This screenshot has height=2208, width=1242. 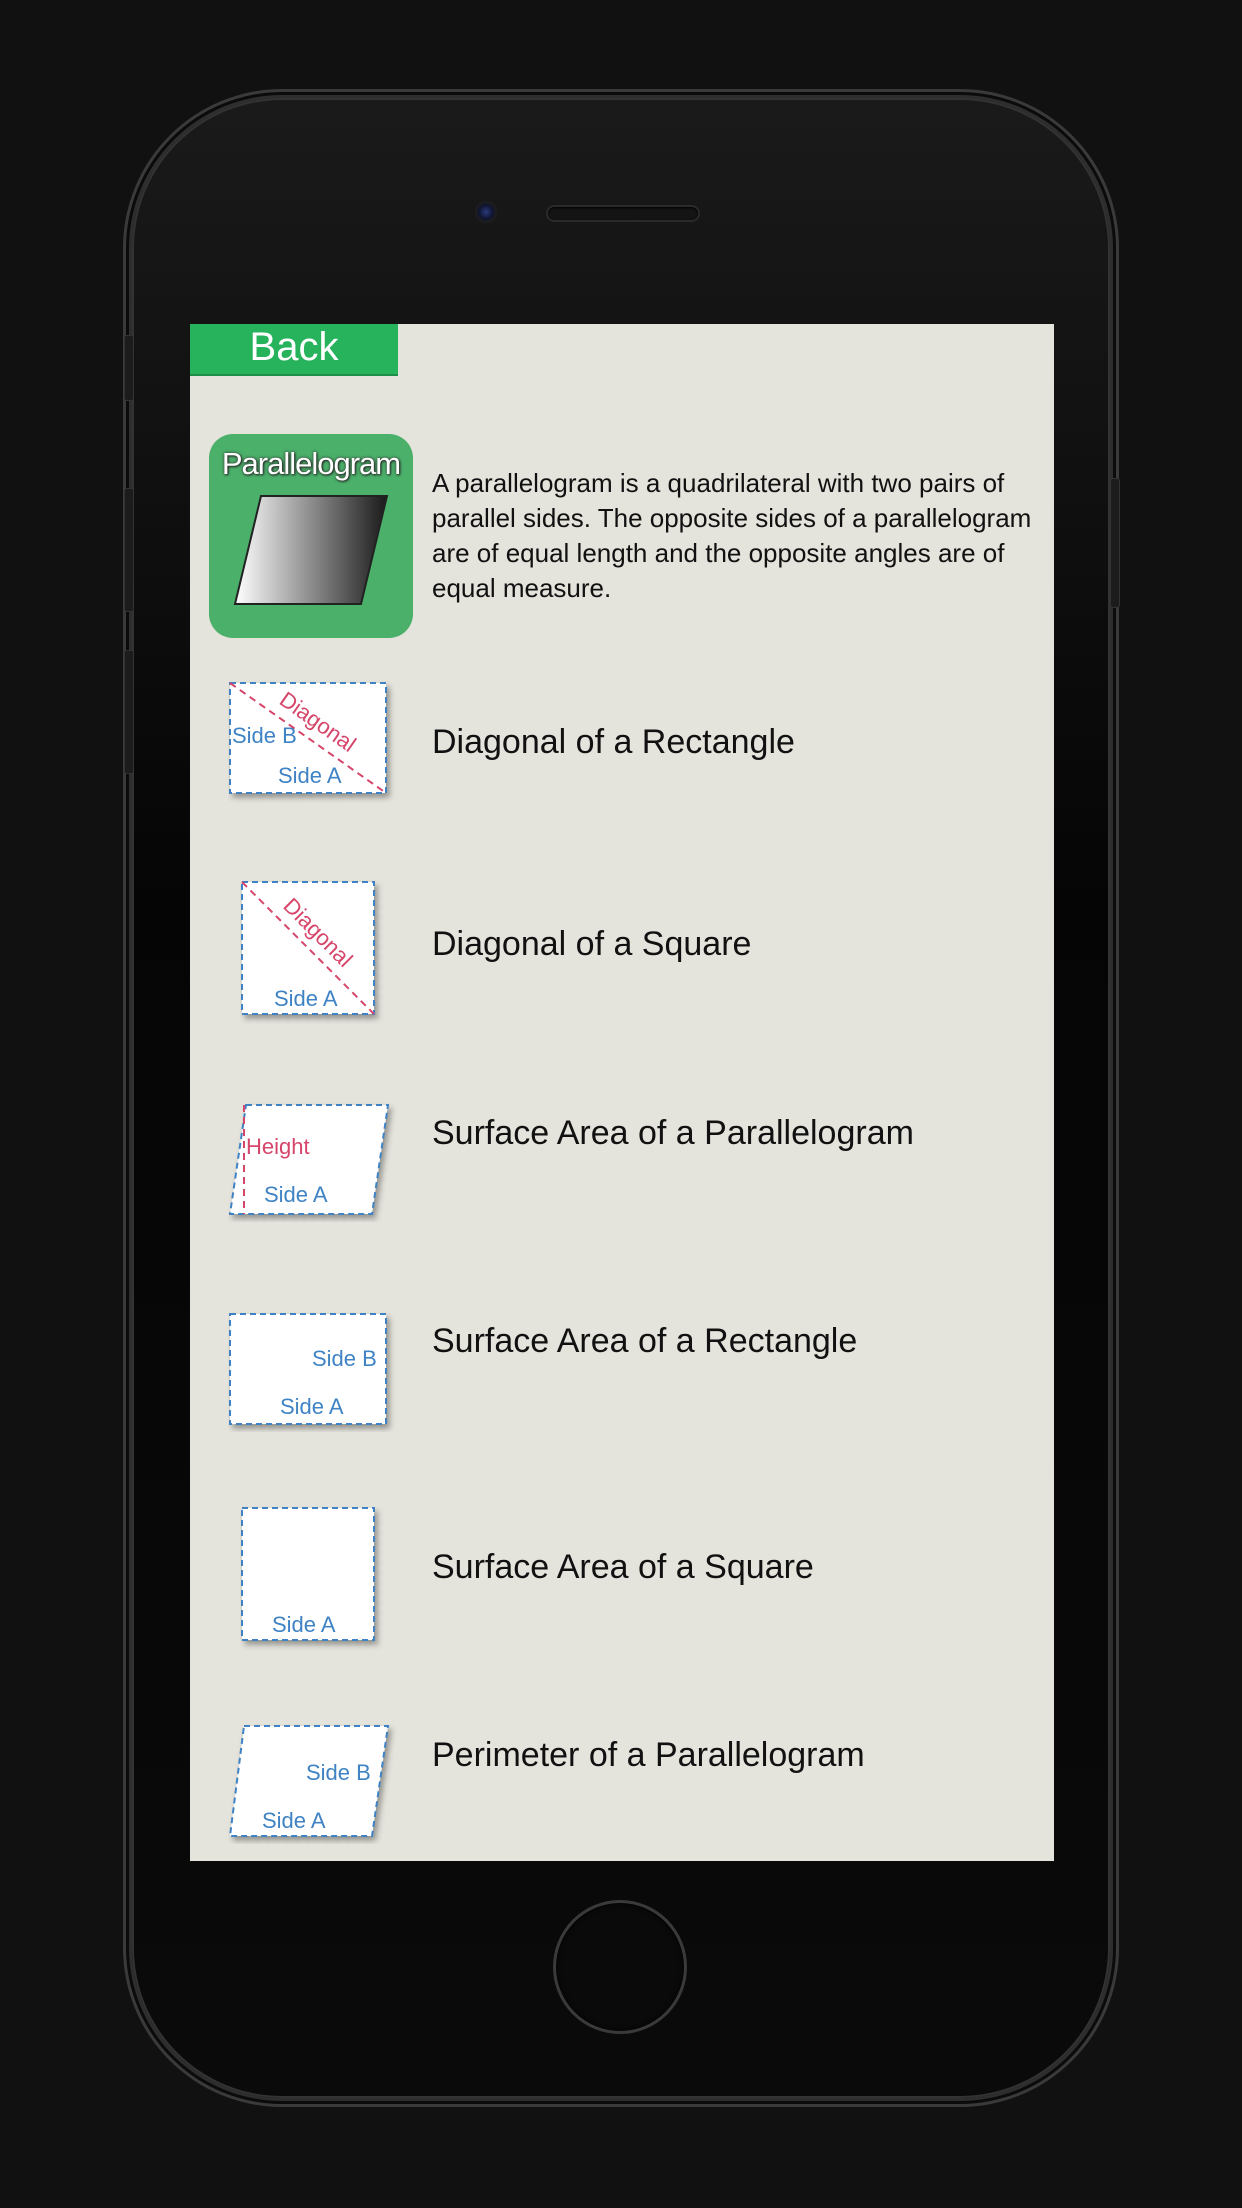 I want to click on parallelogram-height-icon: Height Side A, so click(x=309, y=1159).